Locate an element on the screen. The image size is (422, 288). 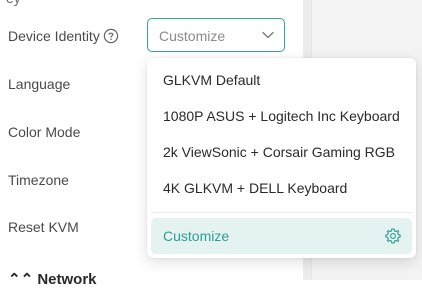
network-section-heading: ⌃⌃ Network is located at coordinates (52, 279).